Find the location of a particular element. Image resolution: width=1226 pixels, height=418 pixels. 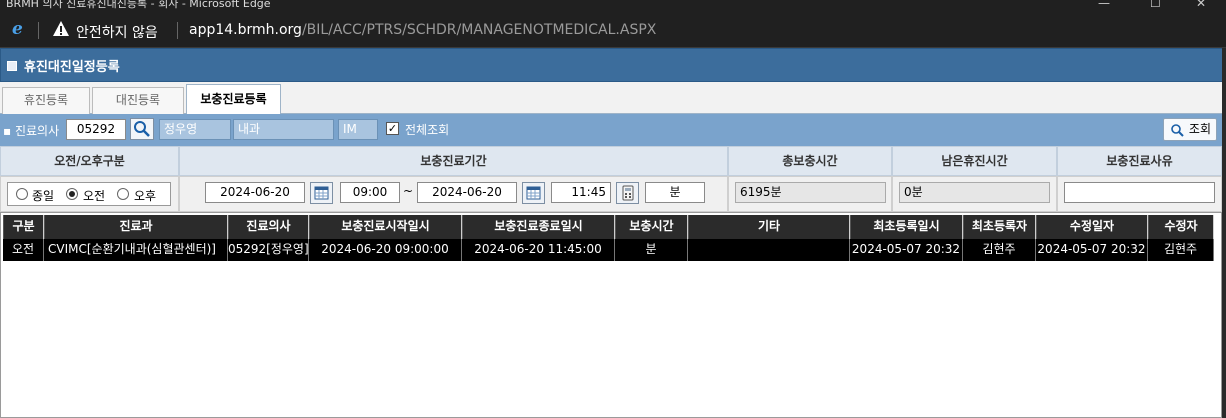

total-time-cell: 6195분 is located at coordinates (810, 194).